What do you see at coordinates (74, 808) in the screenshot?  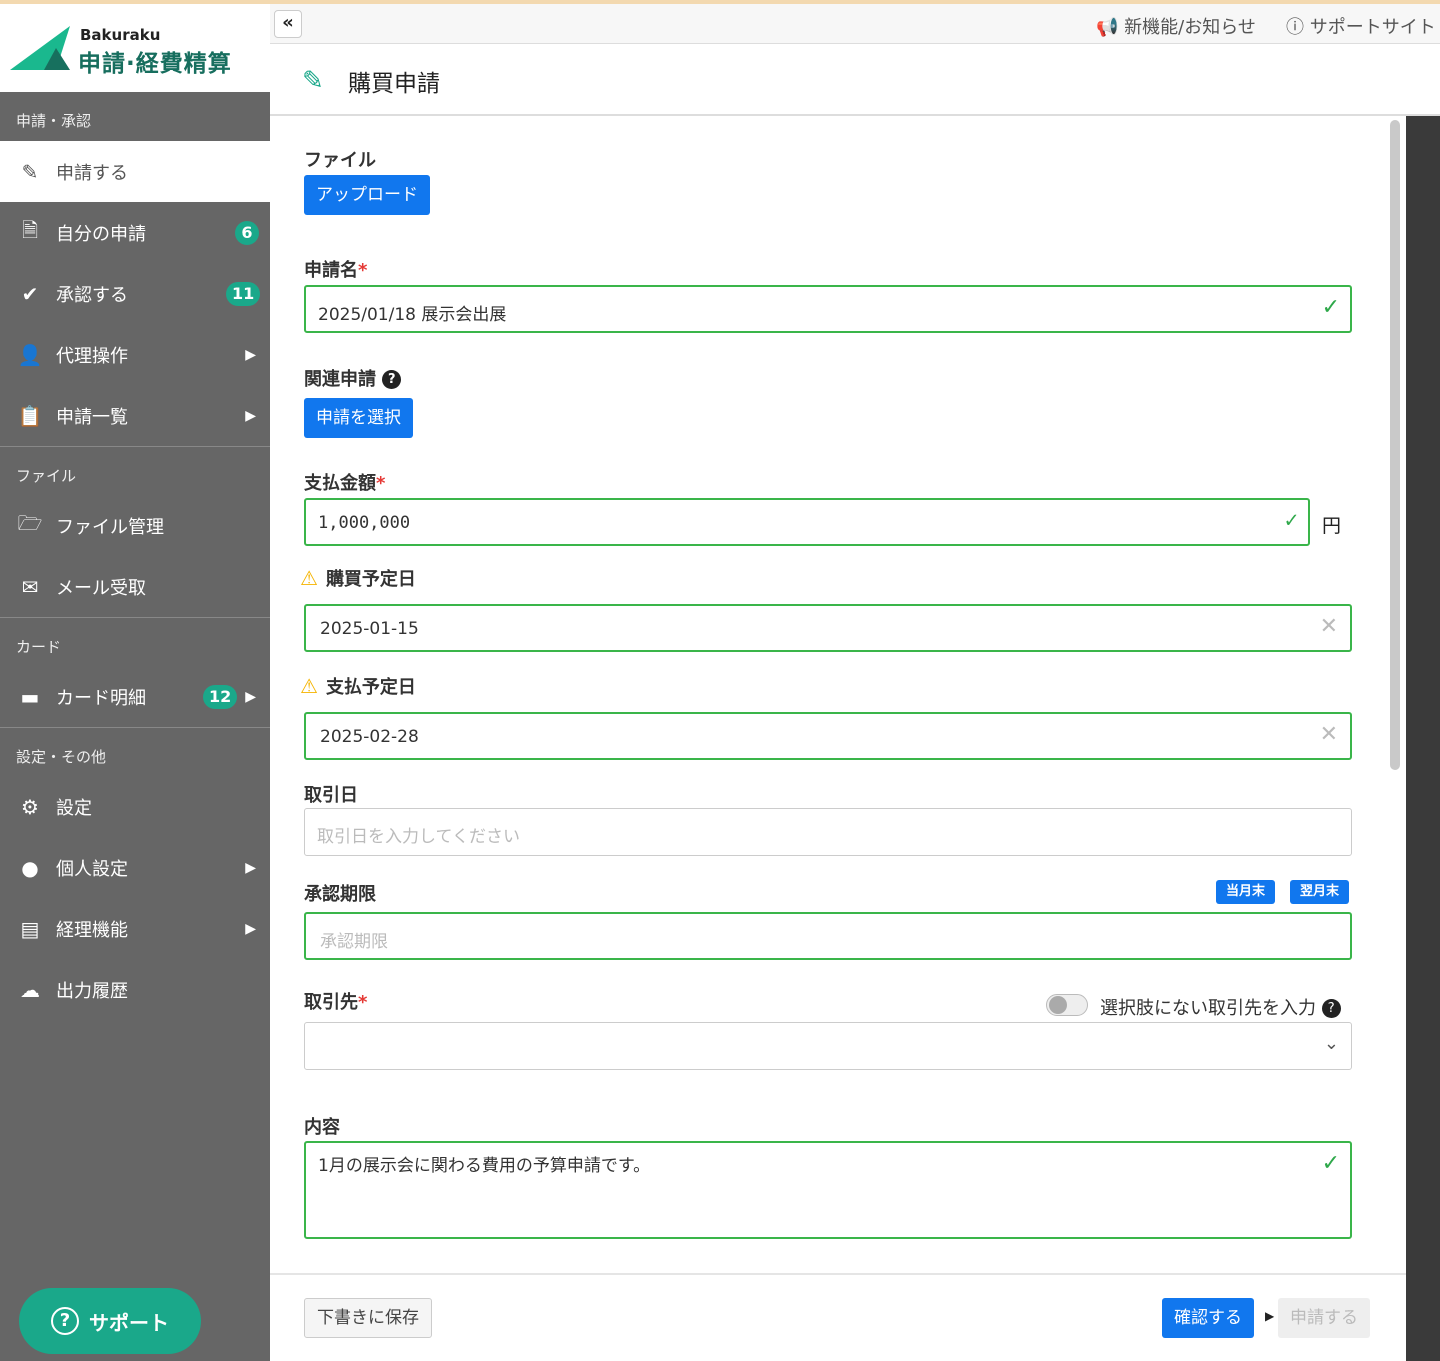 I see `label: 設定` at bounding box center [74, 808].